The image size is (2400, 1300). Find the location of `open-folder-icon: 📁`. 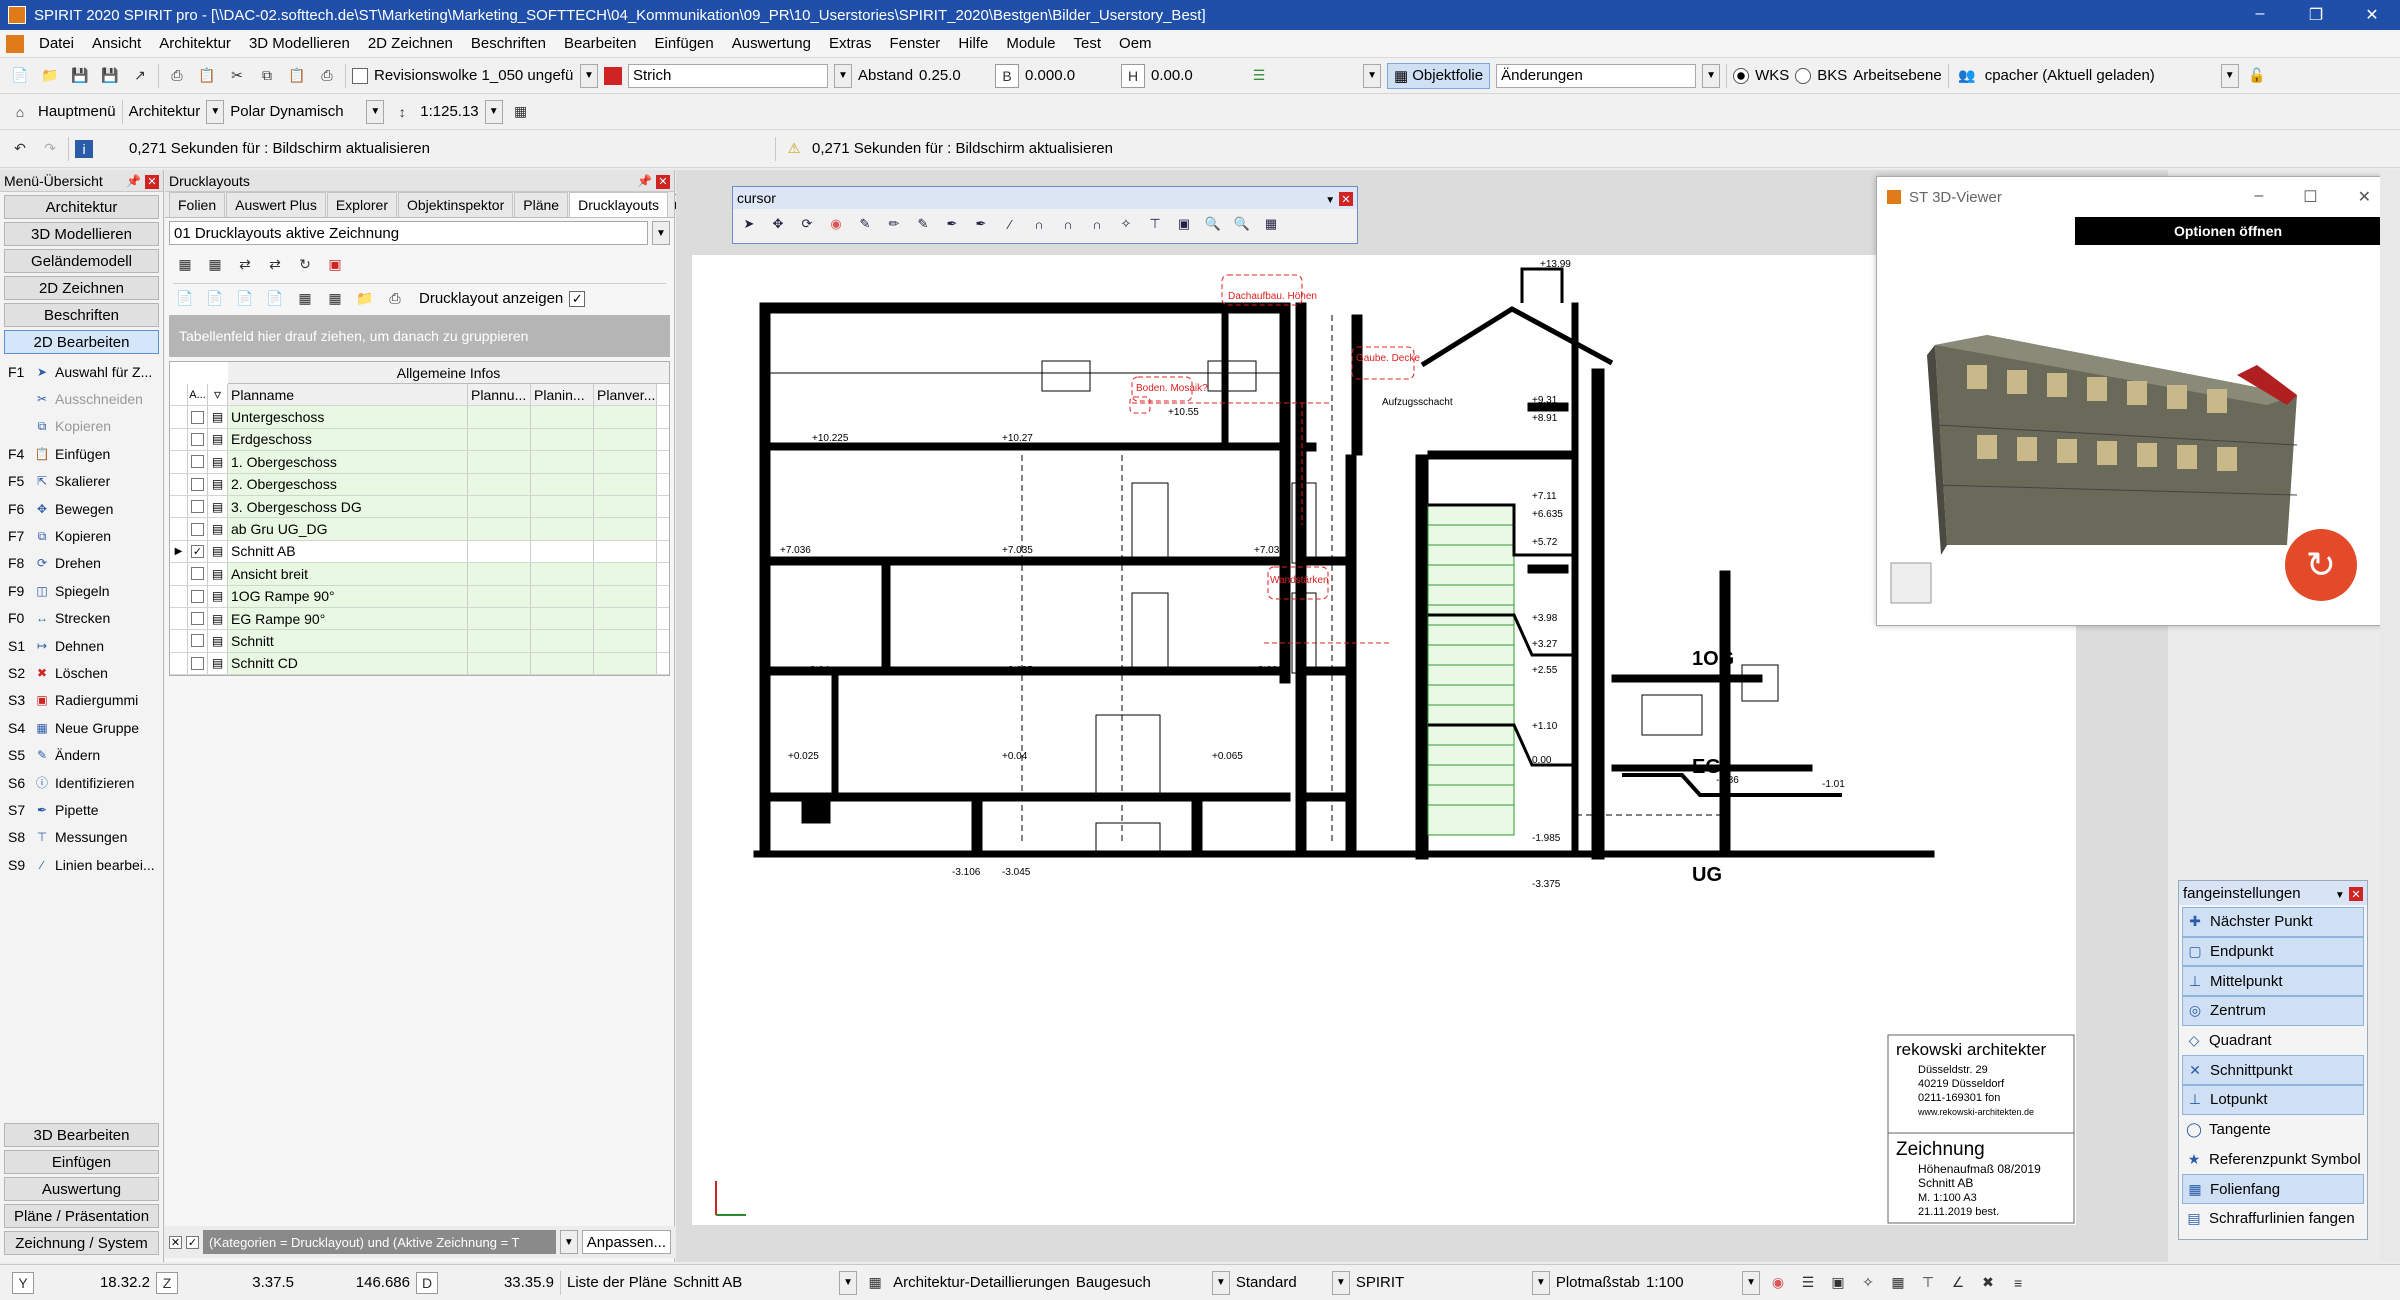

open-folder-icon: 📁 is located at coordinates (50, 76).